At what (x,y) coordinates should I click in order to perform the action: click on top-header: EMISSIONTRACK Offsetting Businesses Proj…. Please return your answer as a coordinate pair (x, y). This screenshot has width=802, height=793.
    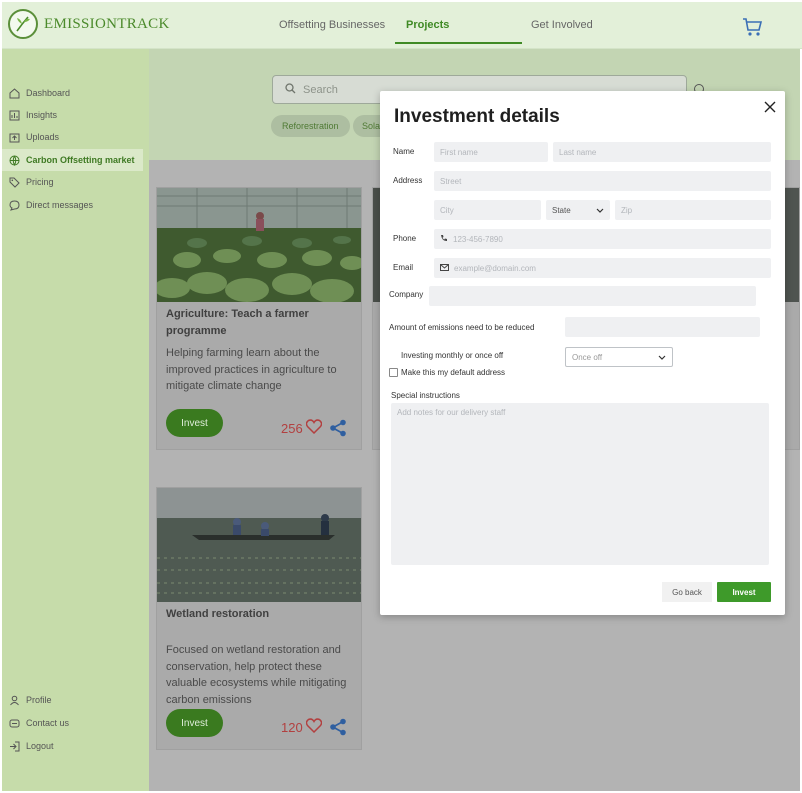
    Looking at the image, I should click on (402, 25).